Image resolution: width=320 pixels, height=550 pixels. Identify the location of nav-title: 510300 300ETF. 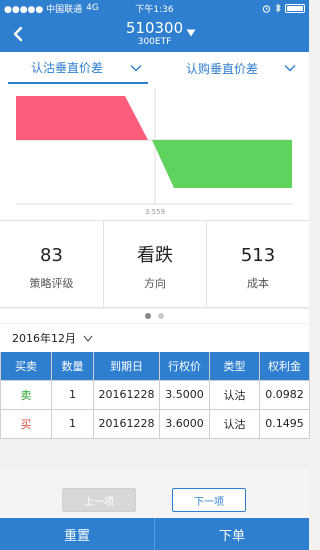
(154, 33).